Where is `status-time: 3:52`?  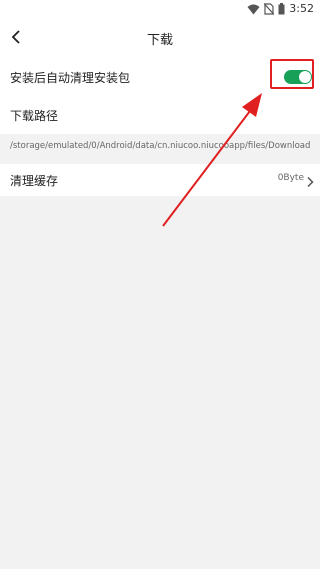
status-time: 3:52 is located at coordinates (301, 8).